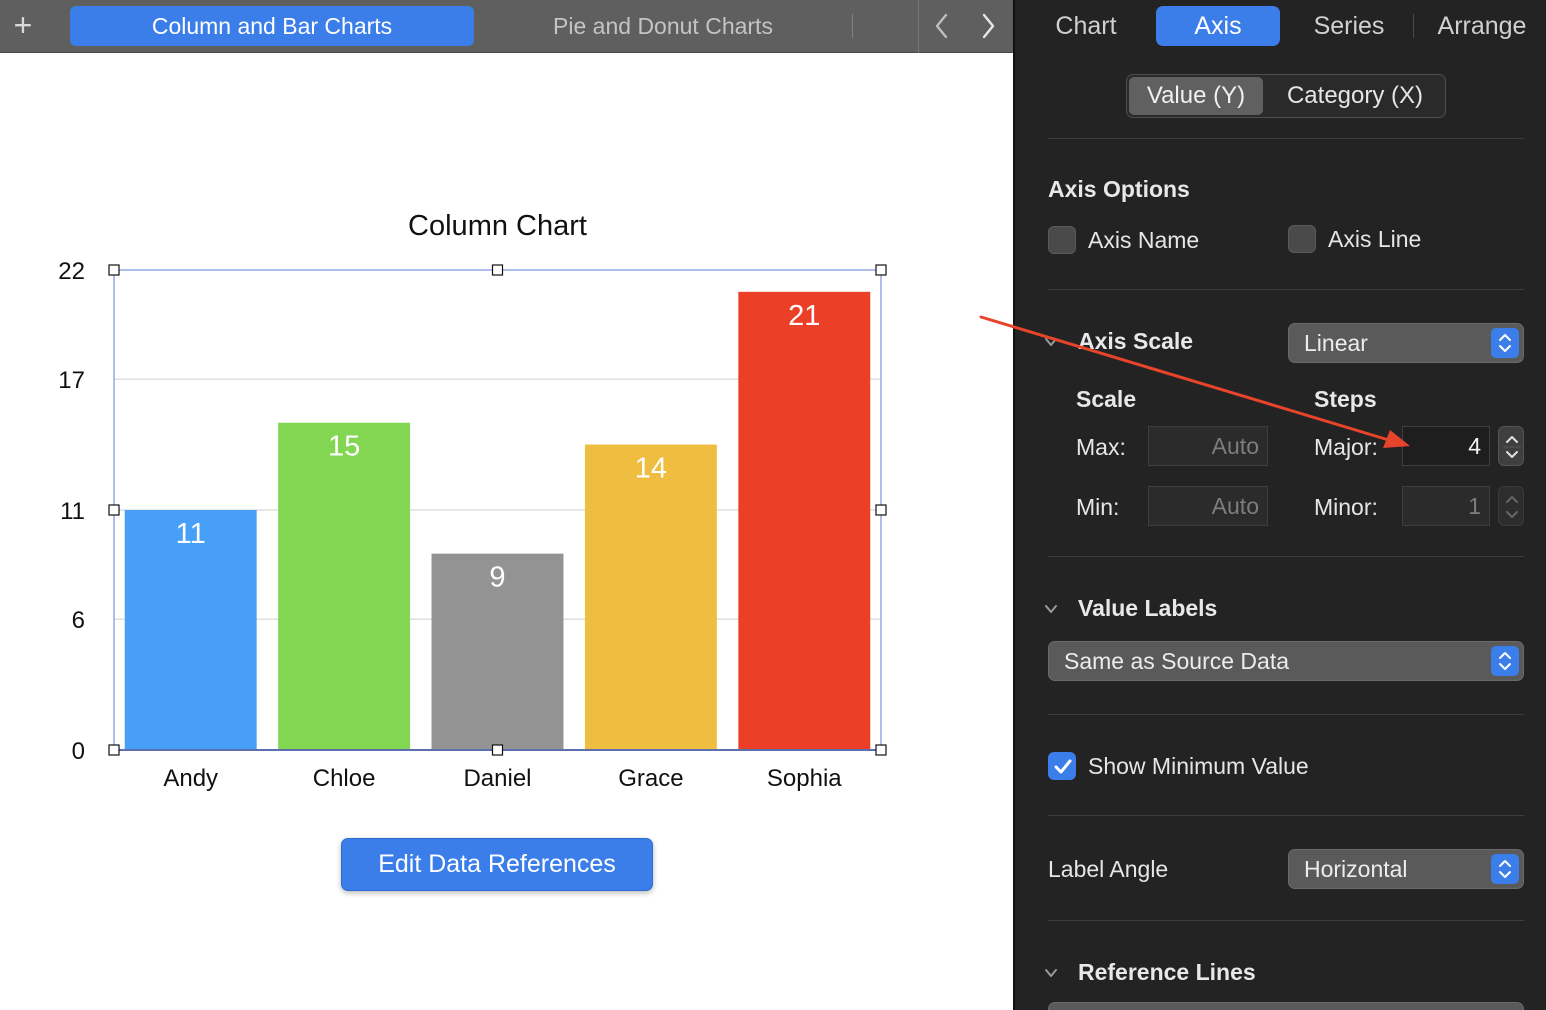 The width and height of the screenshot is (1546, 1010). What do you see at coordinates (1345, 399) in the screenshot?
I see `steps-subtitle: Steps` at bounding box center [1345, 399].